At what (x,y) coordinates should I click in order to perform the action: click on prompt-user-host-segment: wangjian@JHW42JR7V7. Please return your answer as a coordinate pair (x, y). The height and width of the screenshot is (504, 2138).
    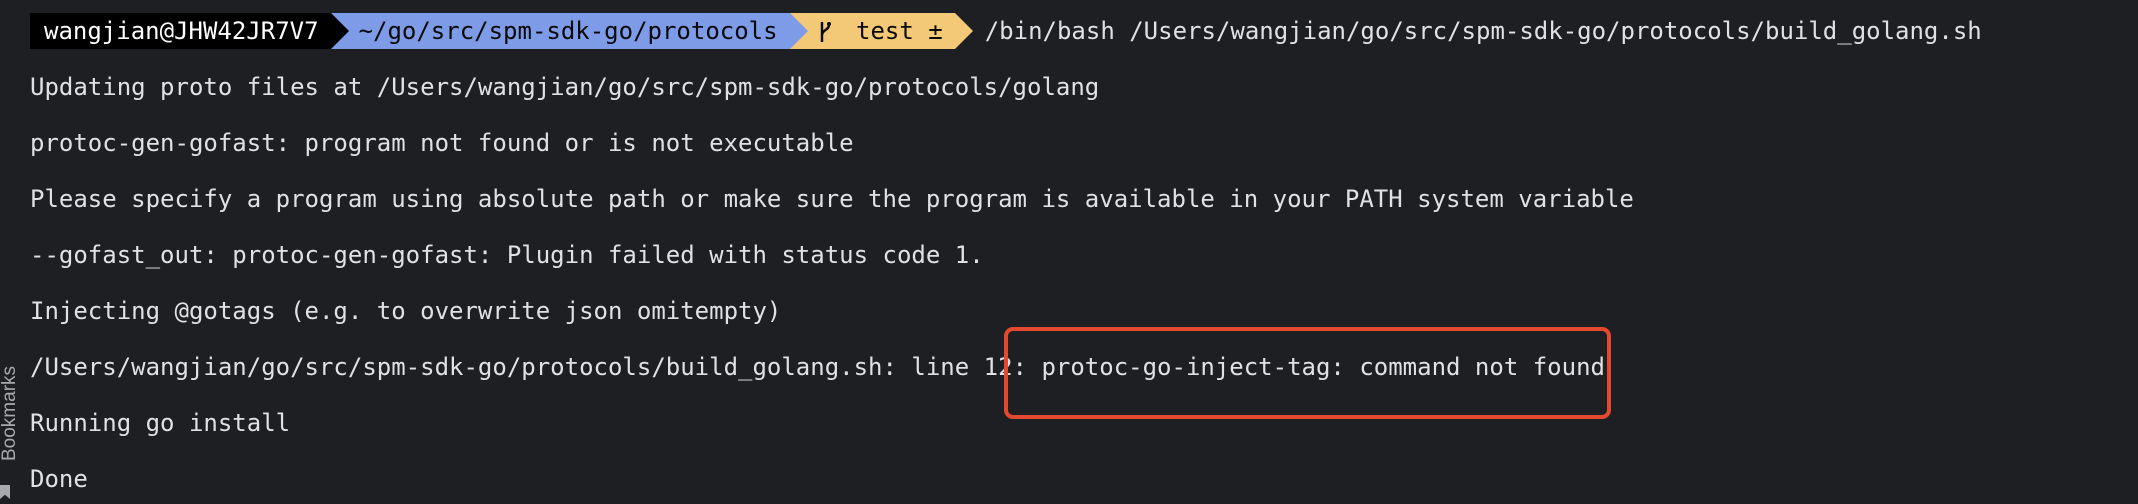
    Looking at the image, I should click on (189, 31).